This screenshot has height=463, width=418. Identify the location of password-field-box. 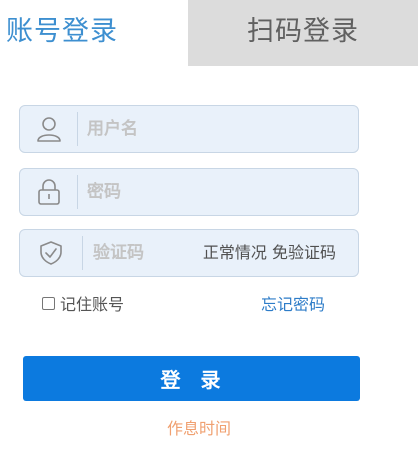
(189, 192).